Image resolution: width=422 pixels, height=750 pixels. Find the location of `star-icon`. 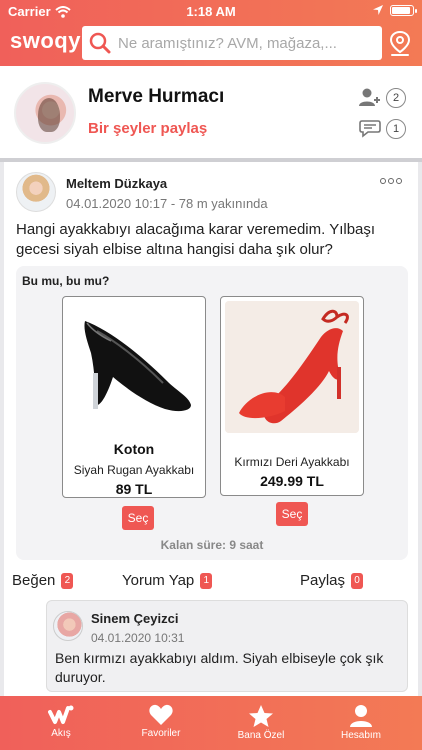

star-icon is located at coordinates (261, 716).